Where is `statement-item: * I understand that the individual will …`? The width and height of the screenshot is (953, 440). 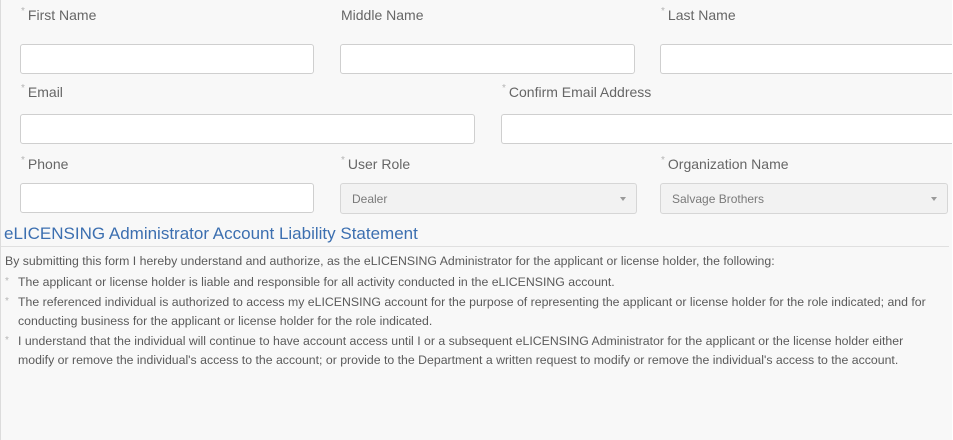 statement-item: * I understand that the individual will … is located at coordinates (454, 350).